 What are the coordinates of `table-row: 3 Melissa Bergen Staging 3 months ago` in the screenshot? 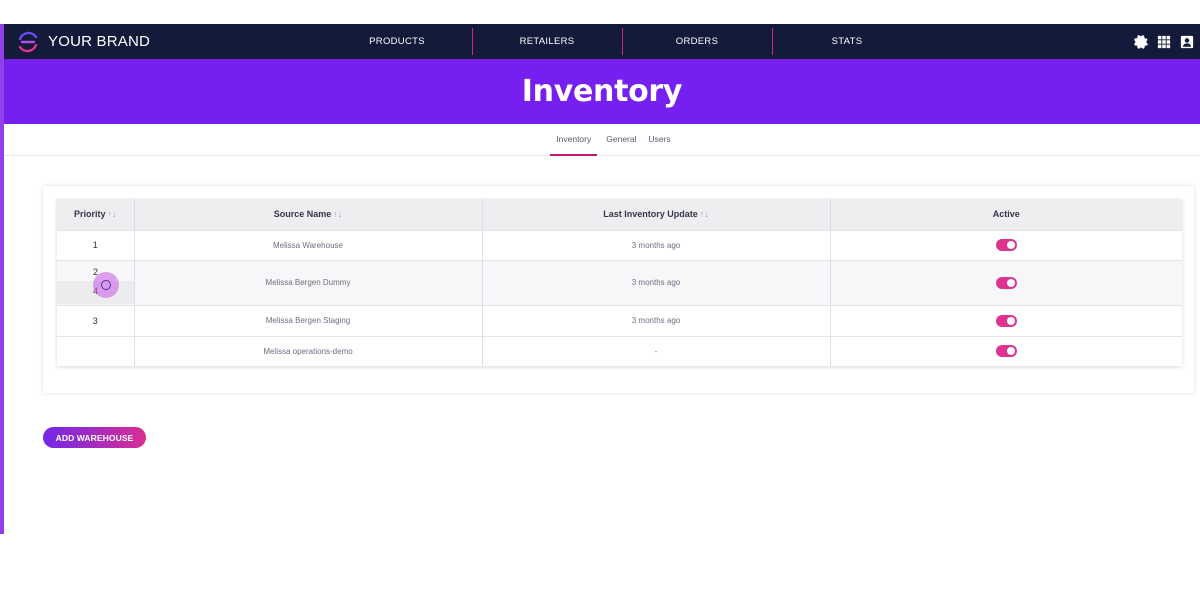 It's located at (619, 320).